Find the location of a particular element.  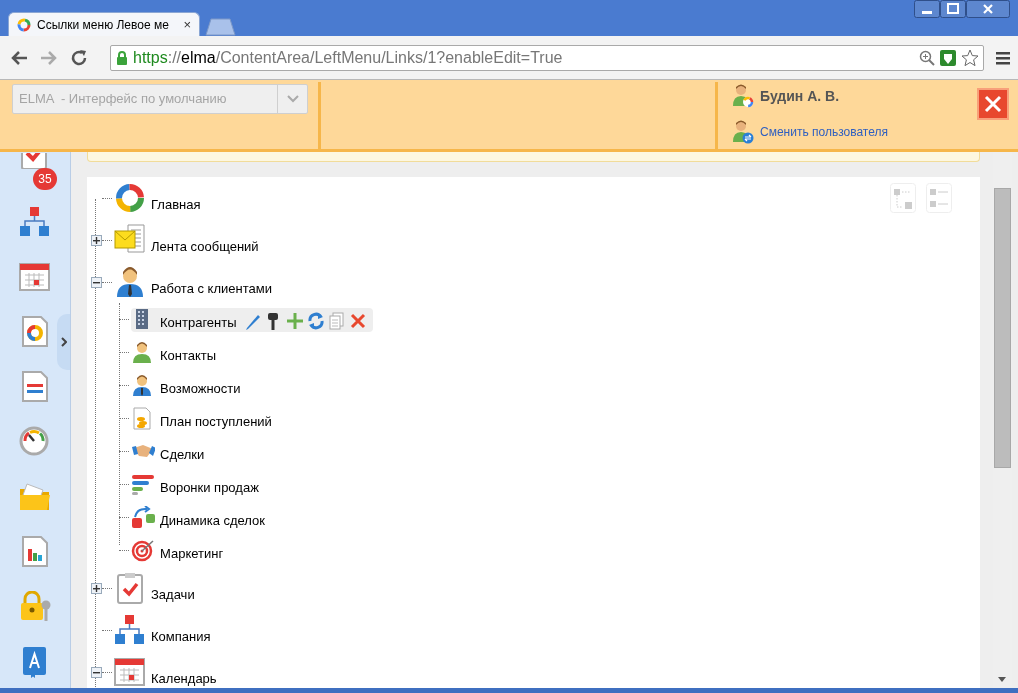

tree-item: Возможности is located at coordinates (189, 385).